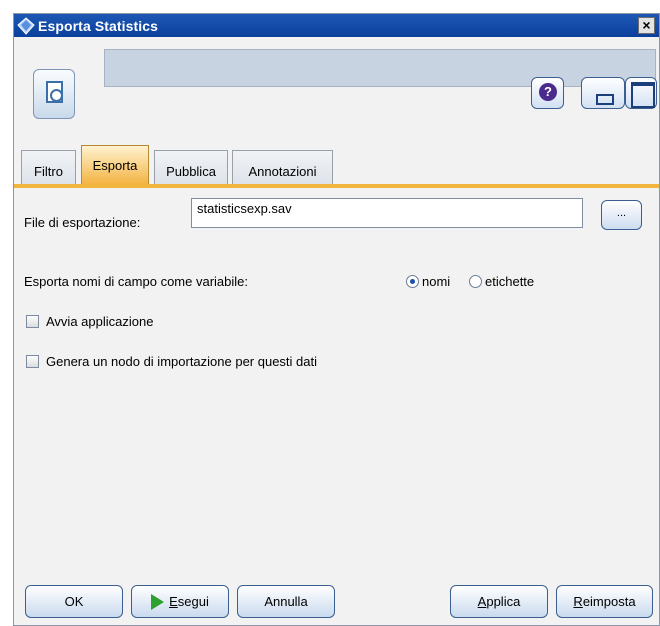 This screenshot has height=626, width=660. What do you see at coordinates (115, 164) in the screenshot?
I see `tab-esporta: Esporta` at bounding box center [115, 164].